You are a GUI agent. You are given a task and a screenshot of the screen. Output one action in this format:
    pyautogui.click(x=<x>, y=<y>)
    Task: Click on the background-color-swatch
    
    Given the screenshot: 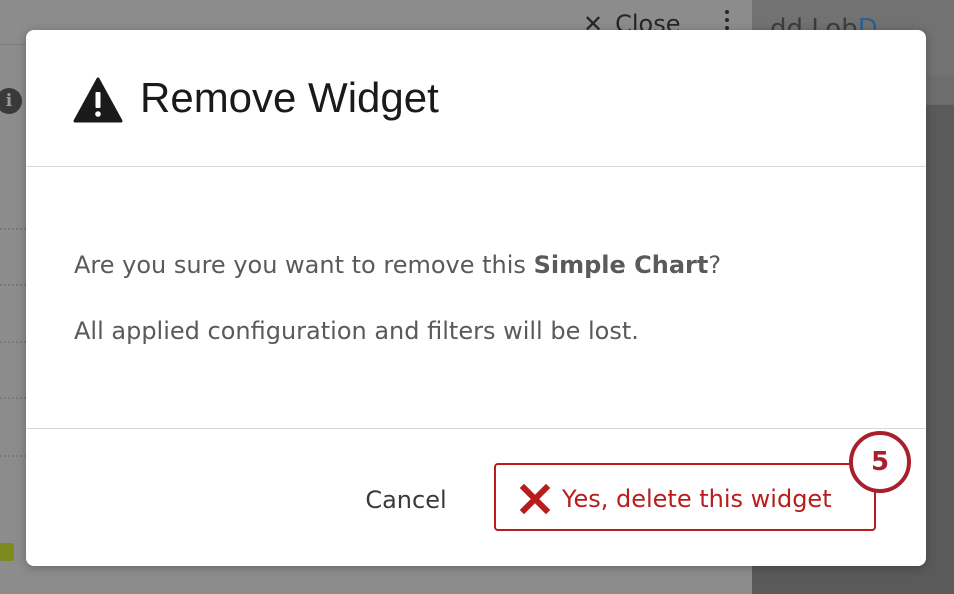 What is the action you would take?
    pyautogui.click(x=7, y=552)
    